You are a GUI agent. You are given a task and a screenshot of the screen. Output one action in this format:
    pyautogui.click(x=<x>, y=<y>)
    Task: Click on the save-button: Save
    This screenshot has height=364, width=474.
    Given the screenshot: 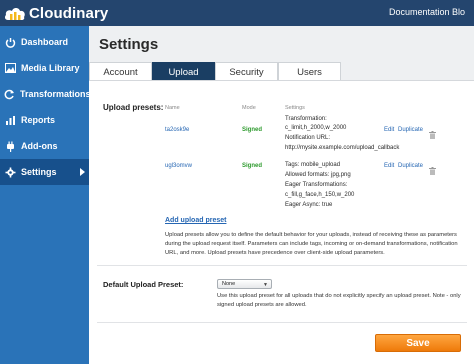 What is the action you would take?
    pyautogui.click(x=418, y=343)
    